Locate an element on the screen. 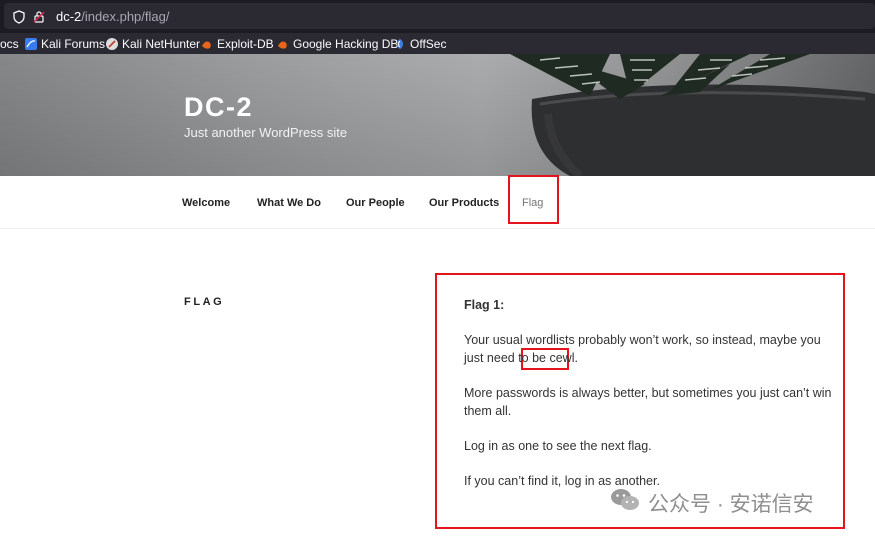 The height and width of the screenshot is (537, 875). paragraph-1-end: . is located at coordinates (576, 358).